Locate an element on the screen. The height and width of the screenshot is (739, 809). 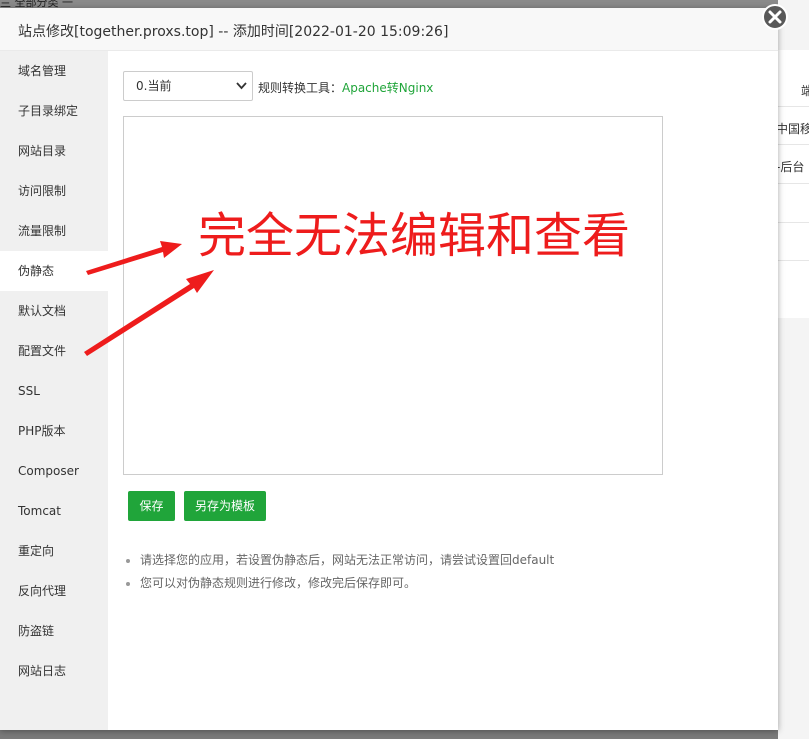
annotation-text: 完全无法编辑和查看 is located at coordinates (414, 236).